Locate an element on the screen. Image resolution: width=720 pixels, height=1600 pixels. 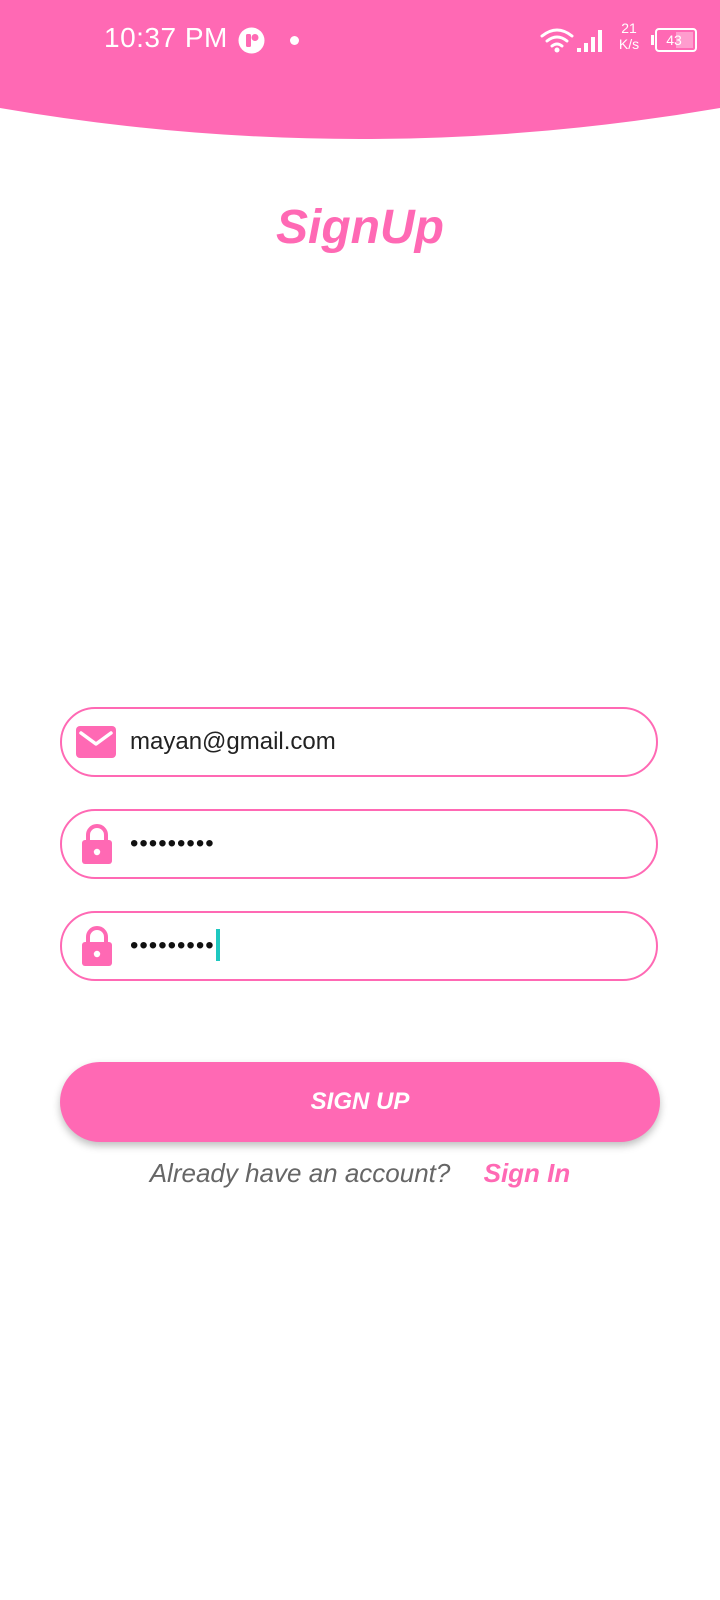
network-speed-value: 21 is located at coordinates (629, 28).